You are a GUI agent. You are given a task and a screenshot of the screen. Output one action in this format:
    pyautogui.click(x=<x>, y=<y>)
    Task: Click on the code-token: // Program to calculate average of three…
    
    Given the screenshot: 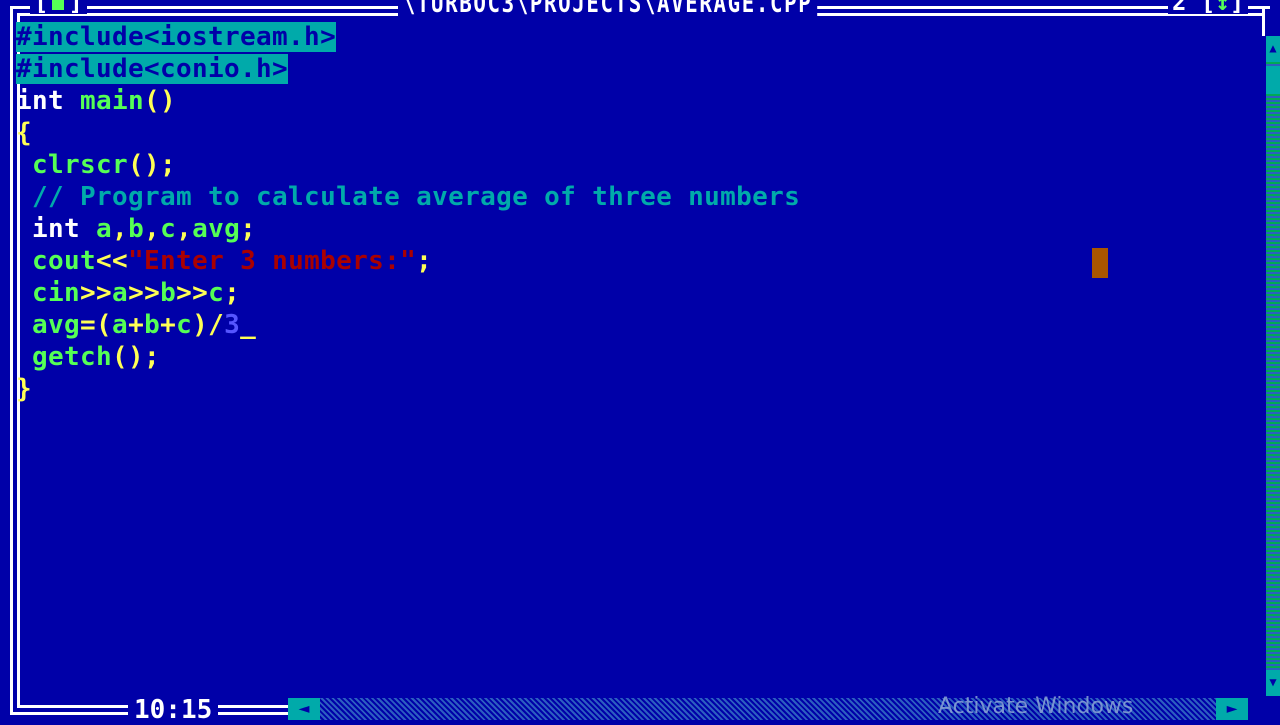 What is the action you would take?
    pyautogui.click(x=408, y=197)
    